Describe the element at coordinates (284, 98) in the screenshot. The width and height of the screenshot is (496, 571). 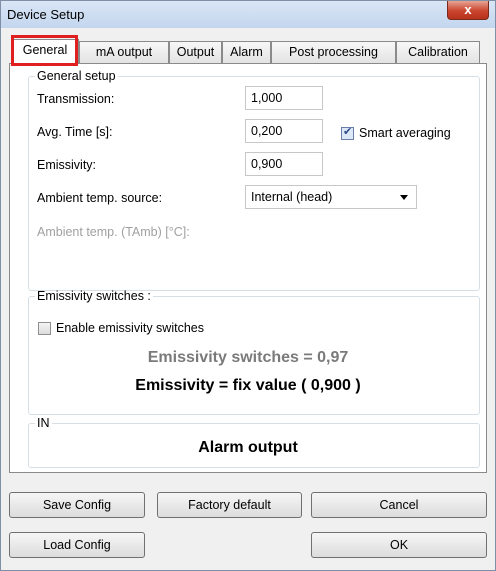
I see `transmission-field: 1,000` at that location.